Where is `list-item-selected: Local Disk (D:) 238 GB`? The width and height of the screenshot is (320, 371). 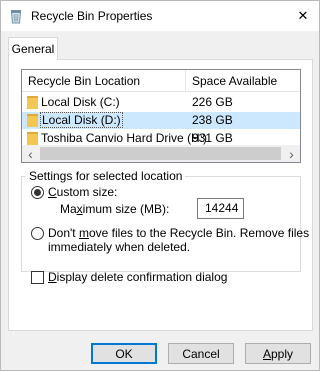
list-item-selected: Local Disk (D:) 238 GB is located at coordinates (161, 120).